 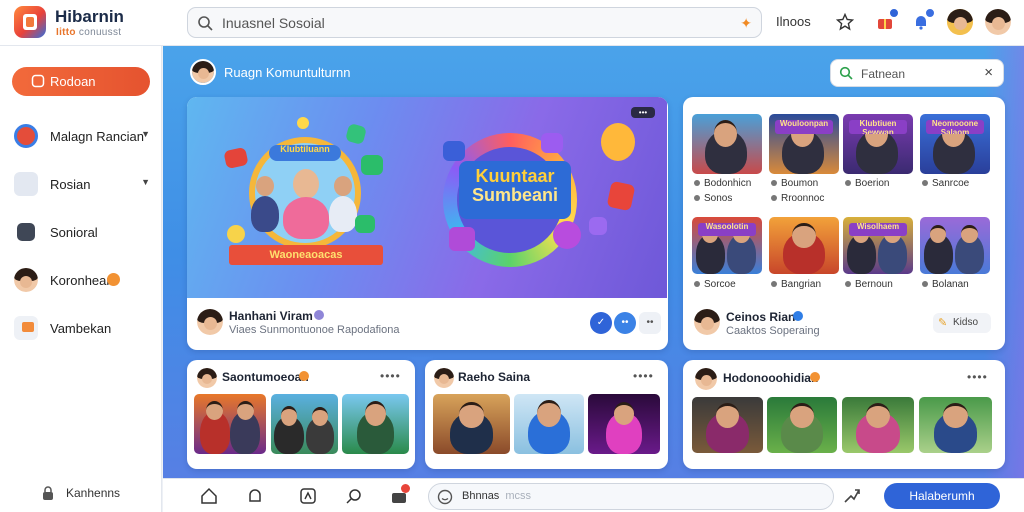 What do you see at coordinates (81, 81) in the screenshot?
I see `sidebar-primary-button: Rodoan` at bounding box center [81, 81].